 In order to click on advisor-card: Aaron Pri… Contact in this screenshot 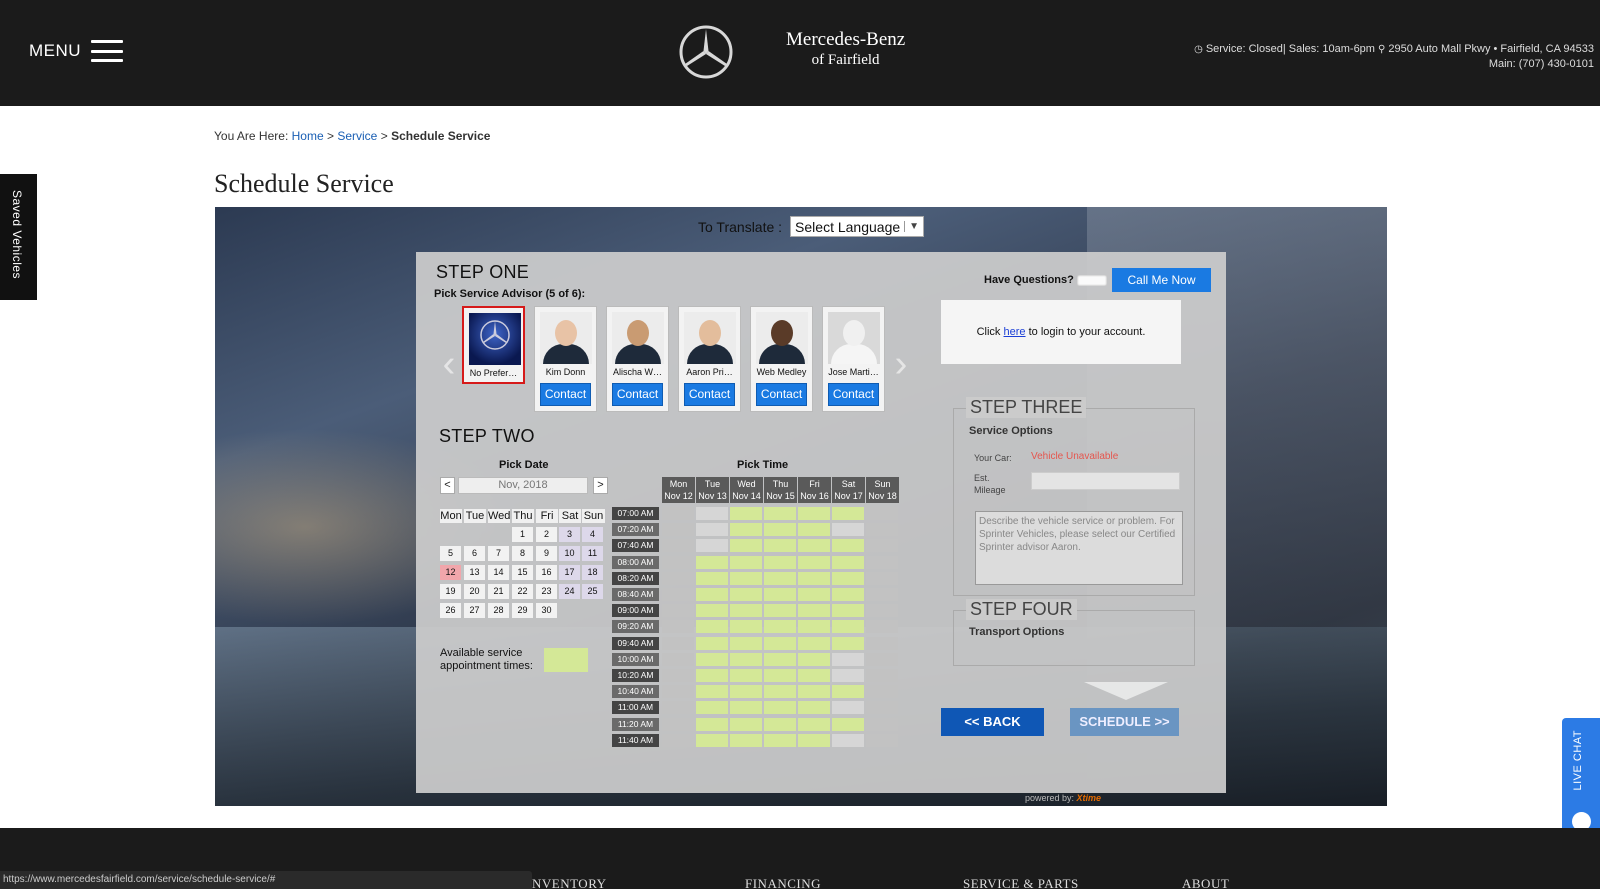, I will do `click(709, 359)`.